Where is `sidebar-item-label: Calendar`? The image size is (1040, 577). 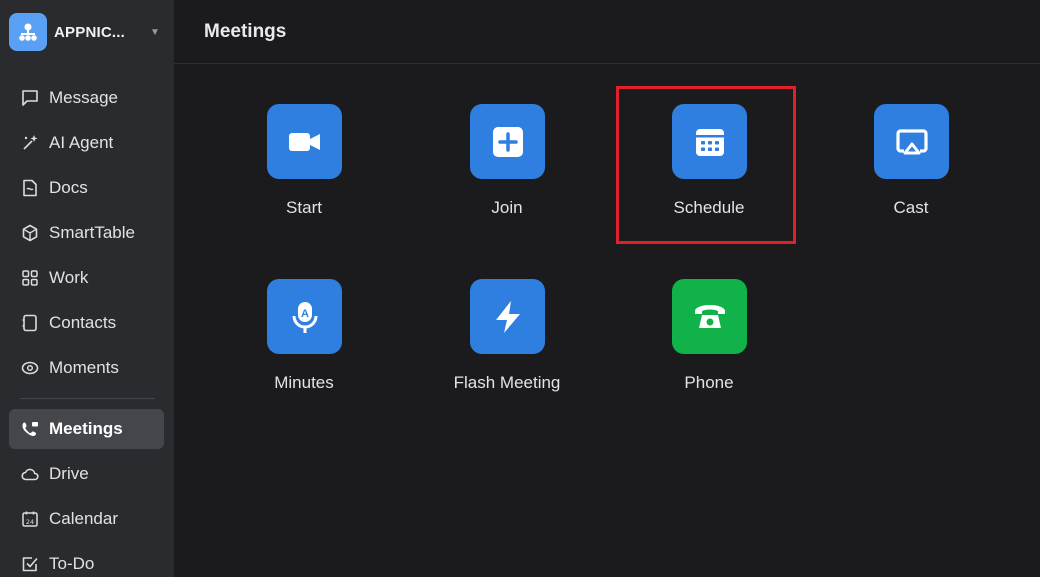
sidebar-item-label: Calendar is located at coordinates (83, 518).